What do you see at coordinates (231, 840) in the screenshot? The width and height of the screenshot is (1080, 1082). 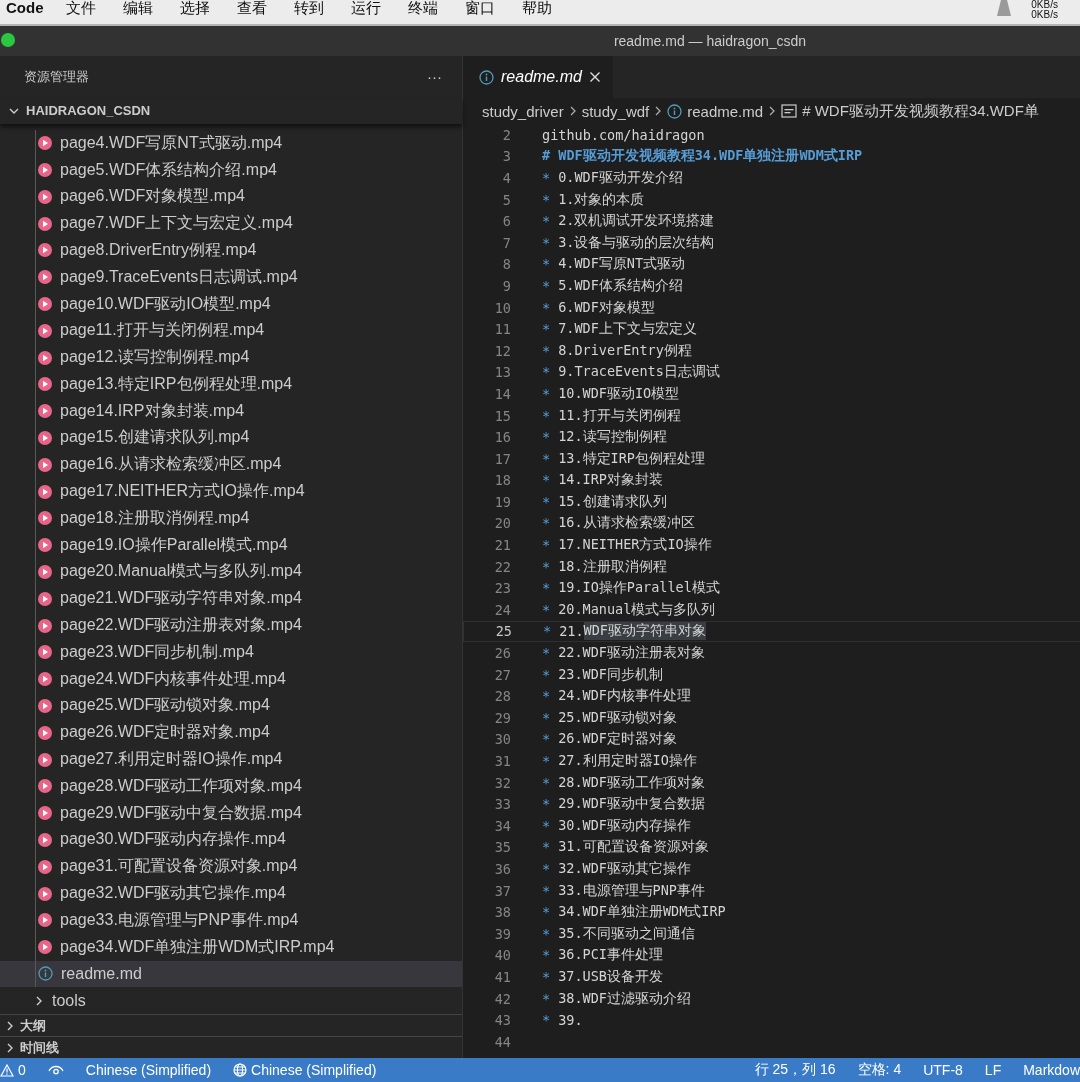 I see `file-item: page30.WDF驱动内存操作.mp4` at bounding box center [231, 840].